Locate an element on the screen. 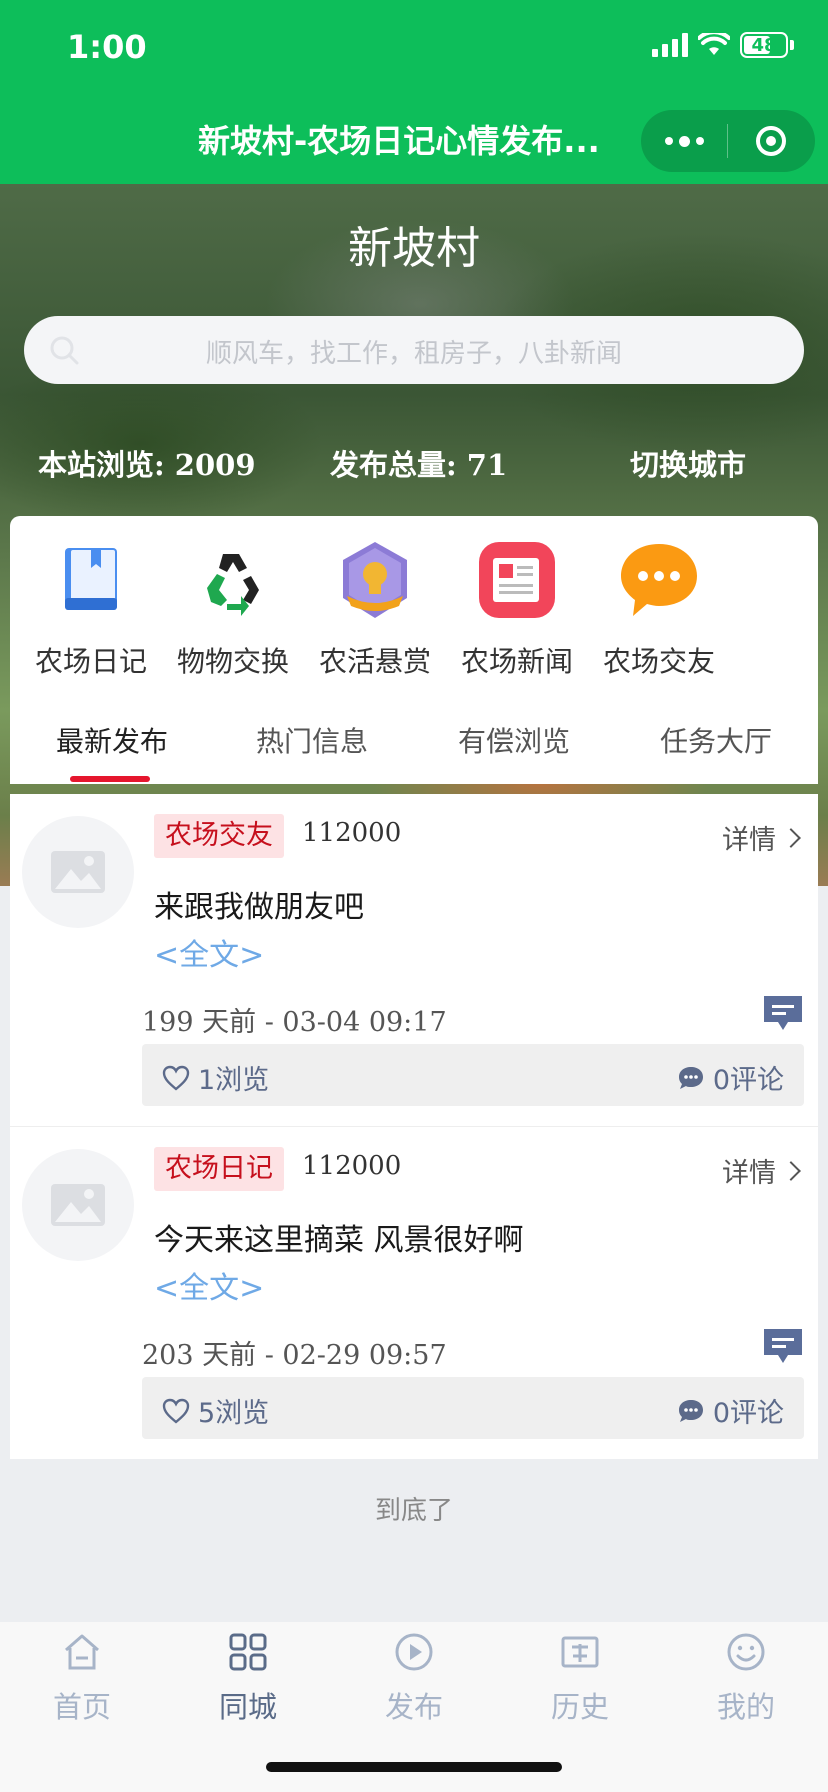  views-count: 1浏览 is located at coordinates (234, 1080).